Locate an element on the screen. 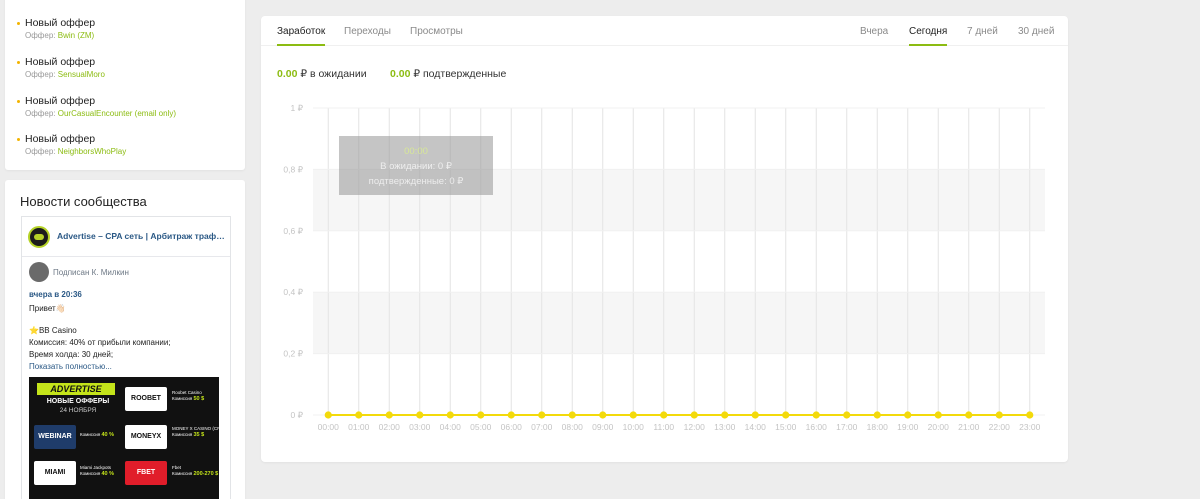  x-tick-label: 22:00 is located at coordinates (1000, 427).